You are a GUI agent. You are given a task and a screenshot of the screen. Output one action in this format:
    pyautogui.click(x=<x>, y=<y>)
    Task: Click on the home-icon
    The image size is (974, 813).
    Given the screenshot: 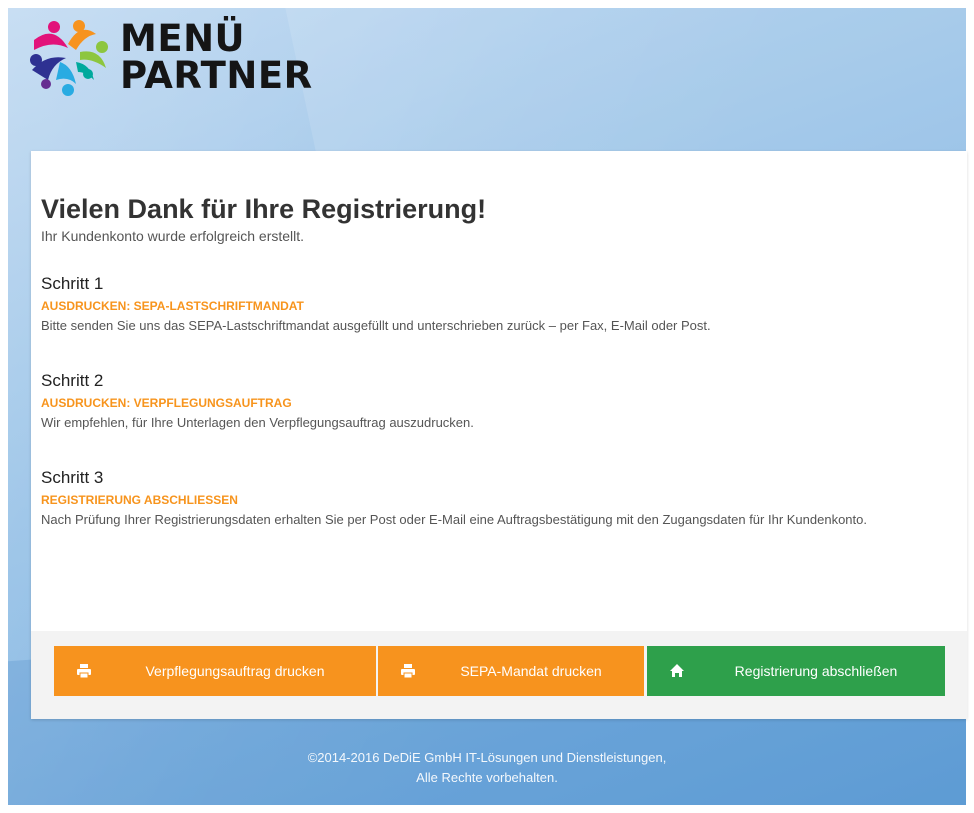 What is the action you would take?
    pyautogui.click(x=677, y=670)
    